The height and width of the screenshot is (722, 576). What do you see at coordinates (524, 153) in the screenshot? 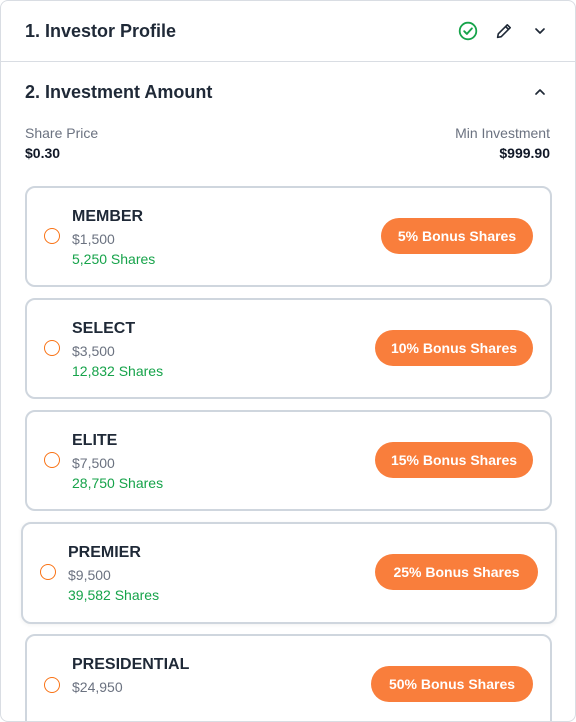
I see `min-investment-value: $999.90` at bounding box center [524, 153].